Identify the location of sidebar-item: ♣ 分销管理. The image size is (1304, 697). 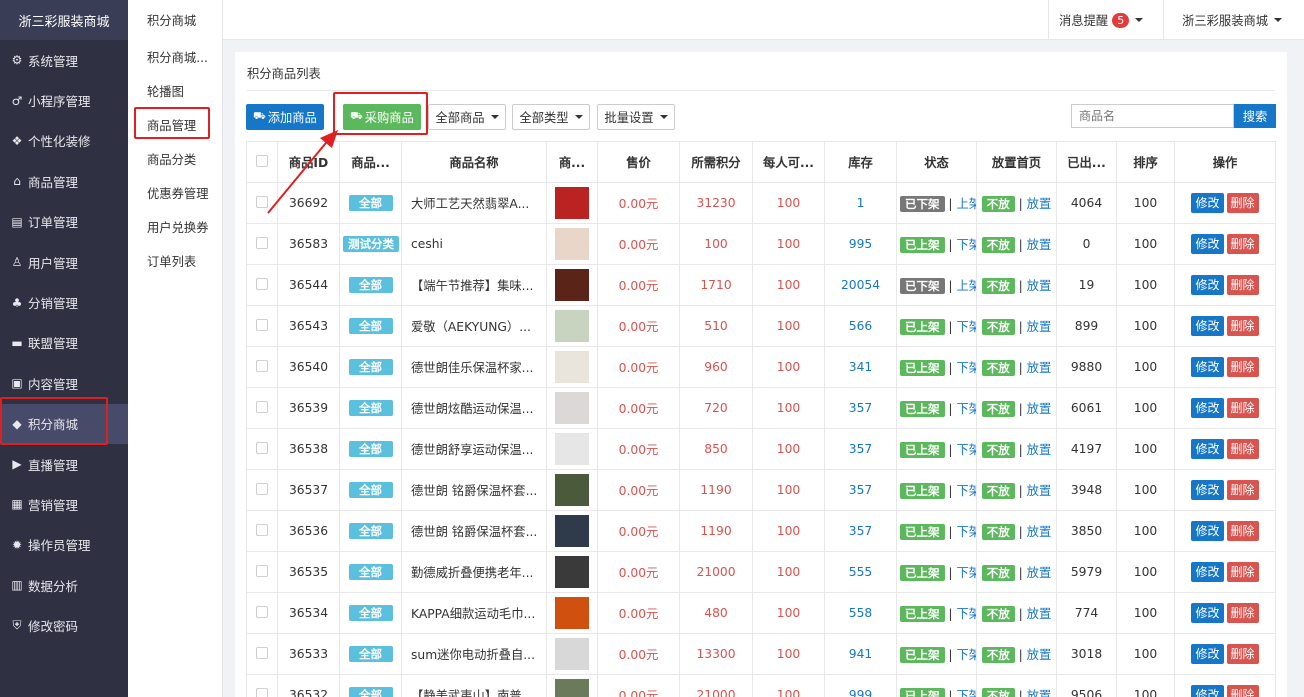
(64, 302).